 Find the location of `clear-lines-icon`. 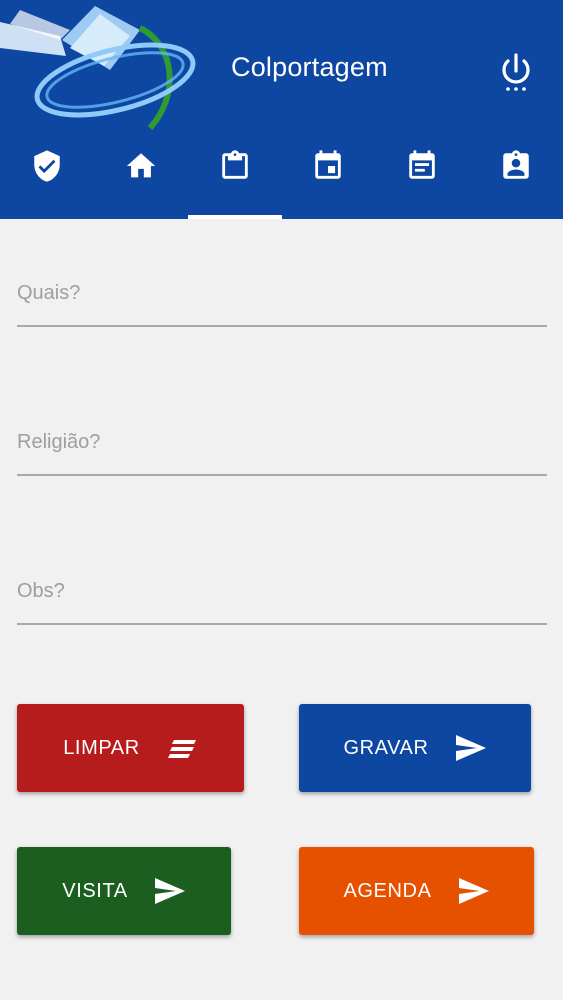

clear-lines-icon is located at coordinates (181, 749).